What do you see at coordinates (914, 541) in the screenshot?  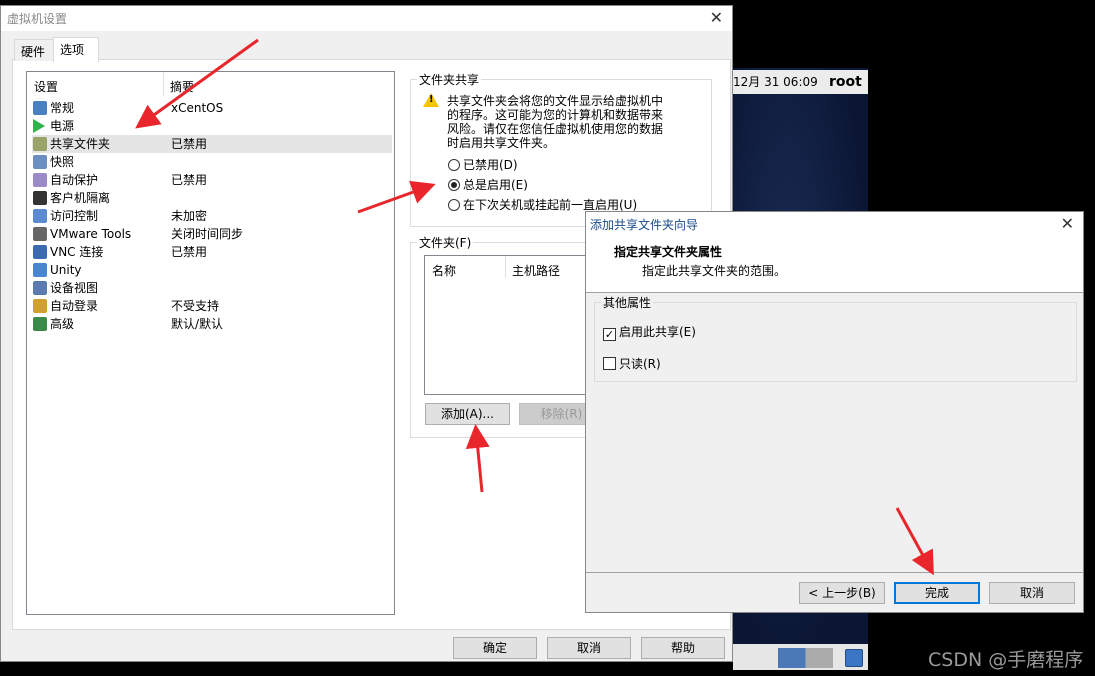 I see `arrow-finish-button` at bounding box center [914, 541].